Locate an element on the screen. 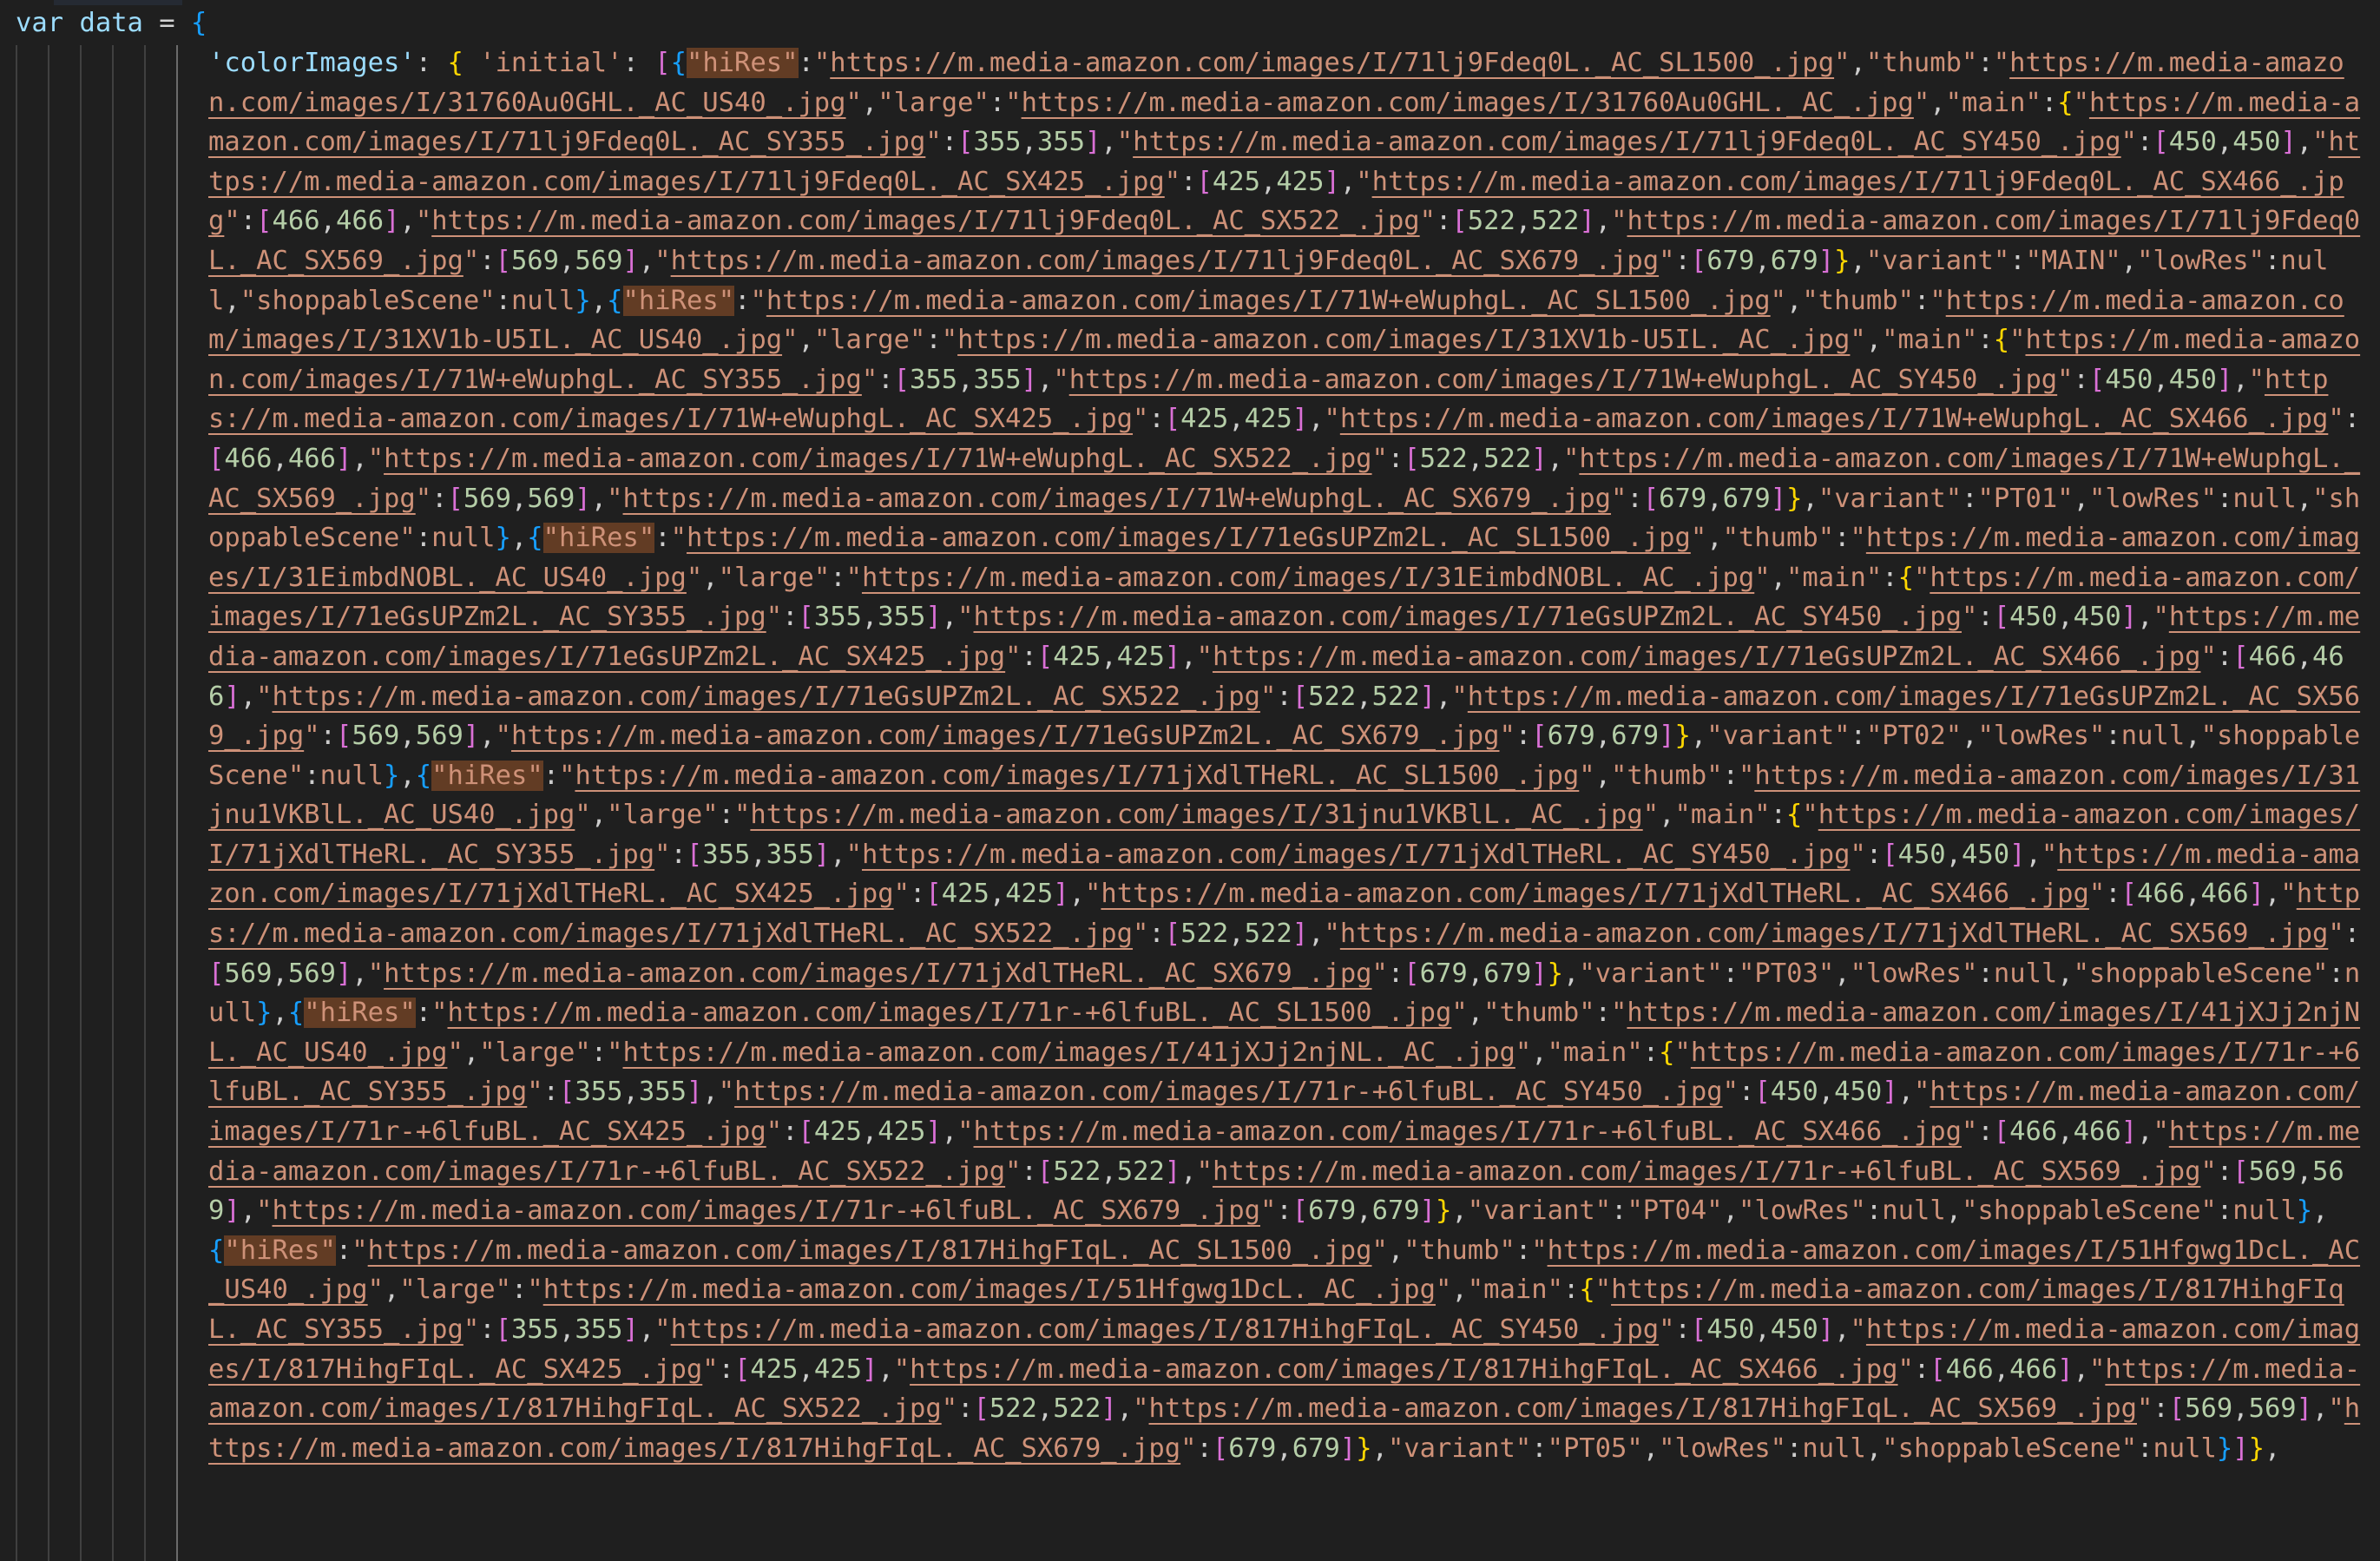 This screenshot has height=1561, width=2380. number: 569 is located at coordinates (439, 736).